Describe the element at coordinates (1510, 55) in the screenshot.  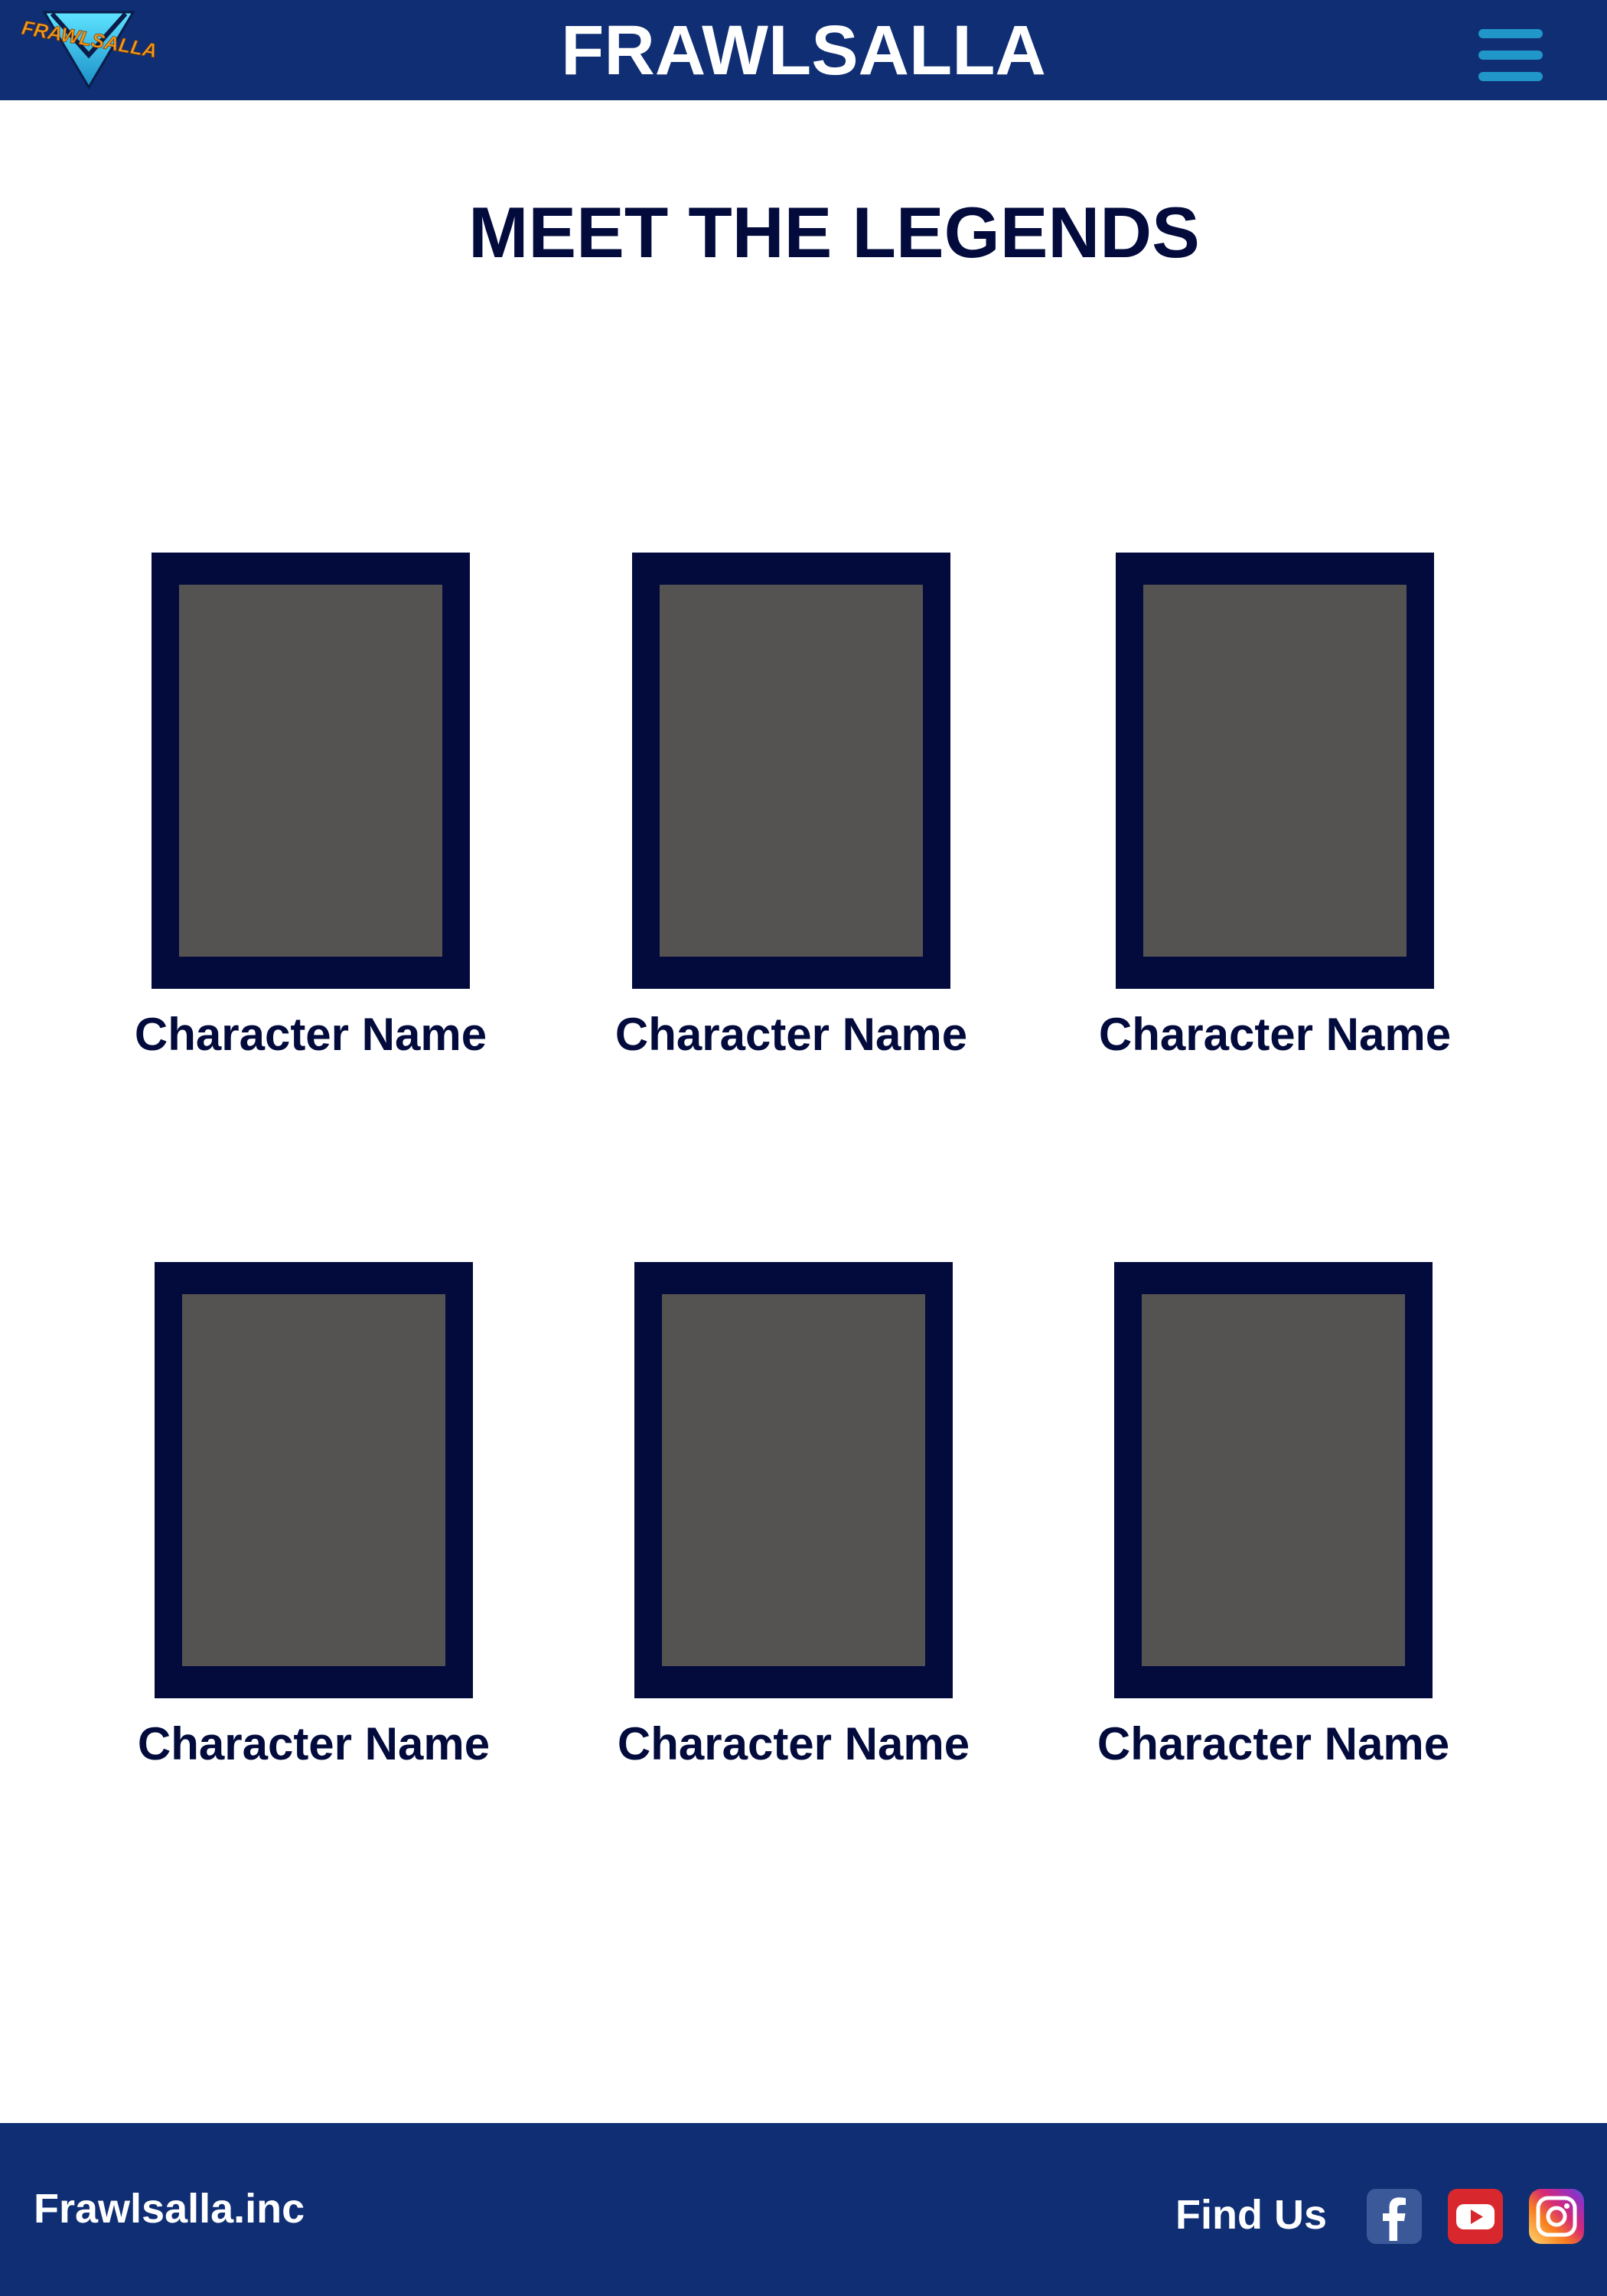
I see `hamburger-menu-icon` at that location.